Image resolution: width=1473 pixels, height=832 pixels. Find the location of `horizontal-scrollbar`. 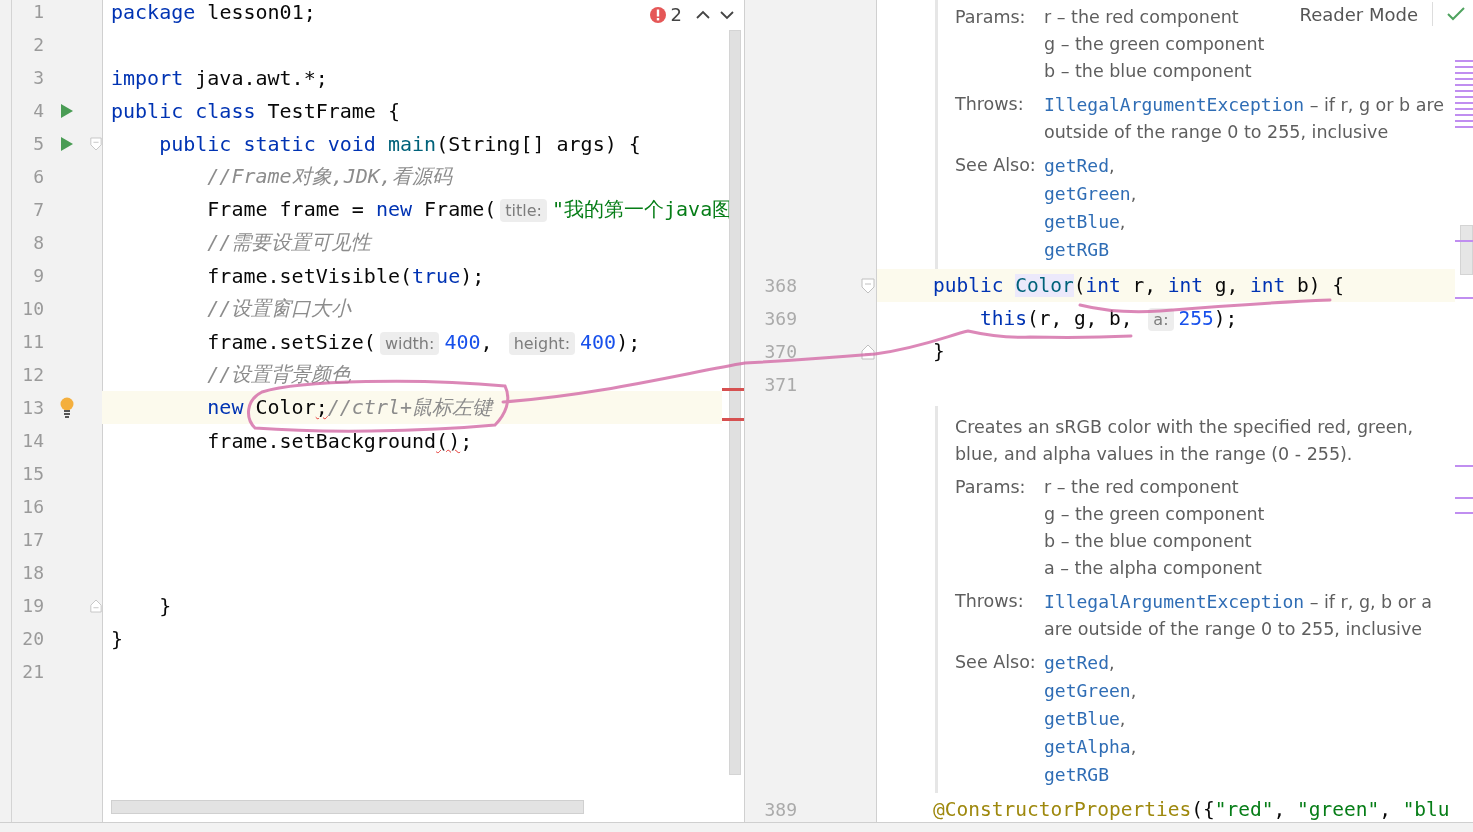

horizontal-scrollbar is located at coordinates (347, 807).